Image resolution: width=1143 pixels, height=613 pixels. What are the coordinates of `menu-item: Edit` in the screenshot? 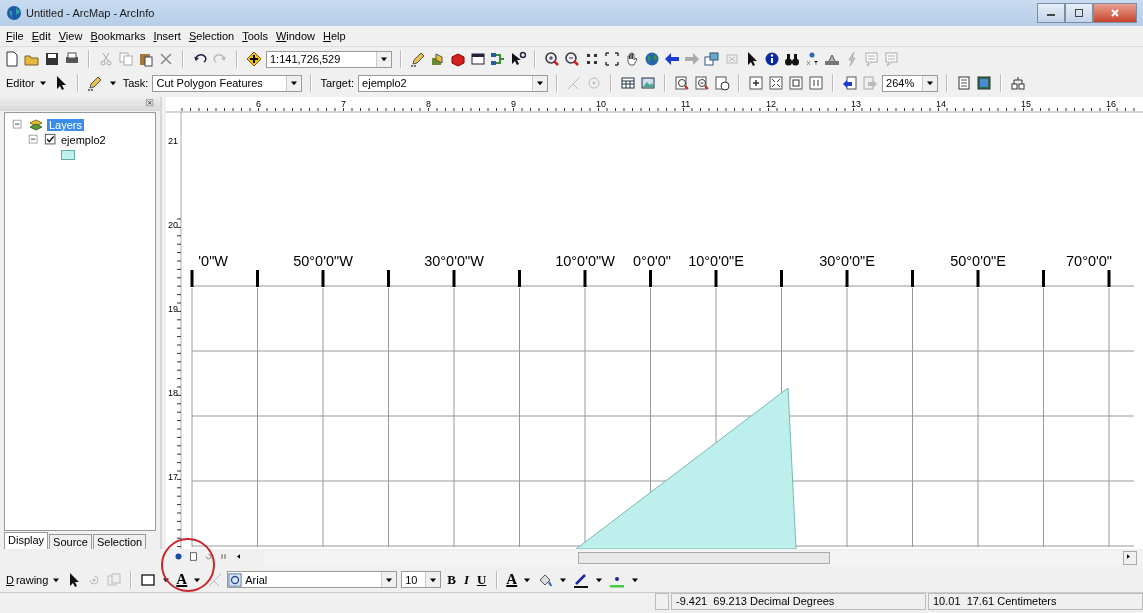 It's located at (41, 36).